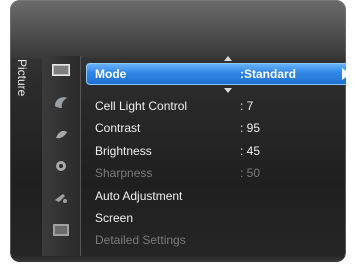 The image size is (356, 270). What do you see at coordinates (219, 151) in the screenshot?
I see `menu-row-brightness: Brightness : 45` at bounding box center [219, 151].